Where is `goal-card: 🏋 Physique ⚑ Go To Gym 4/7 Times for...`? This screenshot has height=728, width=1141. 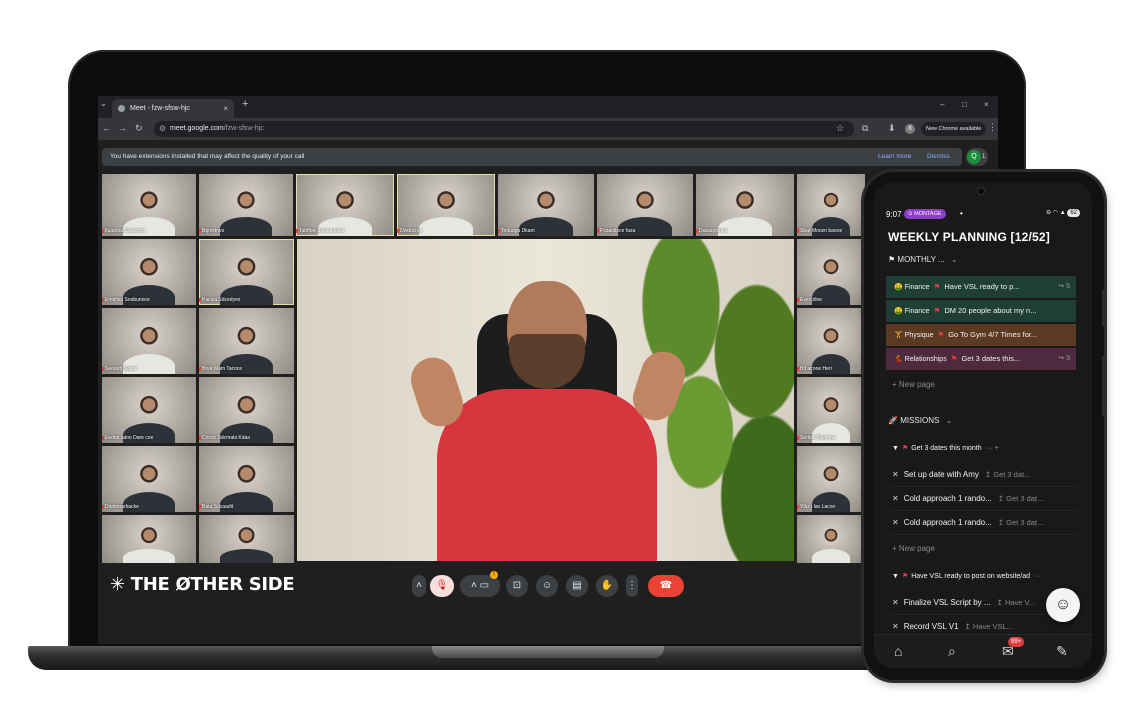 goal-card: 🏋 Physique ⚑ Go To Gym 4/7 Times for... is located at coordinates (981, 335).